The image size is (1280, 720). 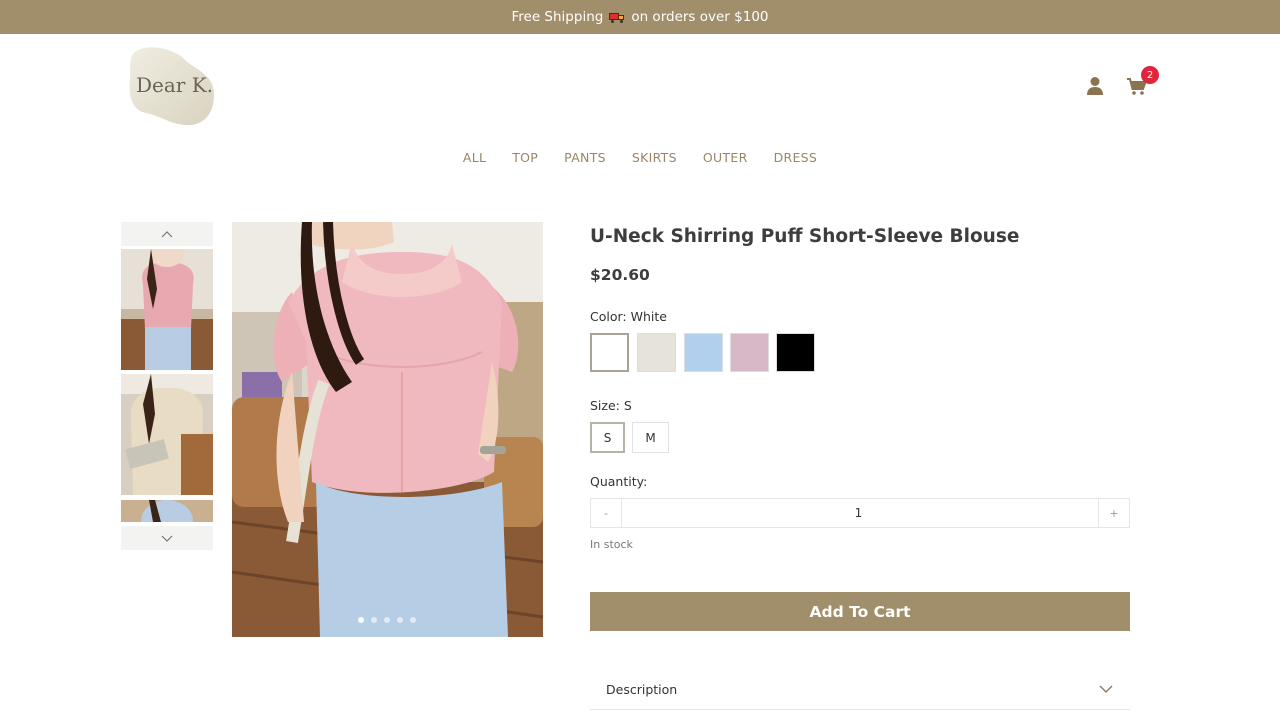 I want to click on quantity-label: Quantity:, so click(x=619, y=481).